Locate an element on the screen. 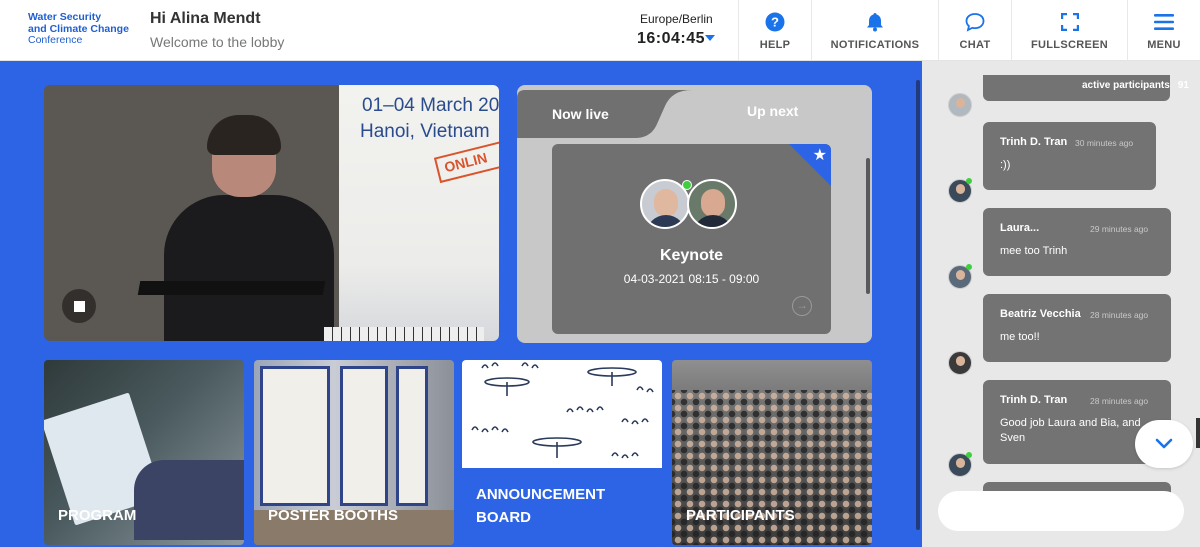  announcement-board-tile: ANNOUNCEMENT BOARD is located at coordinates (562, 452).